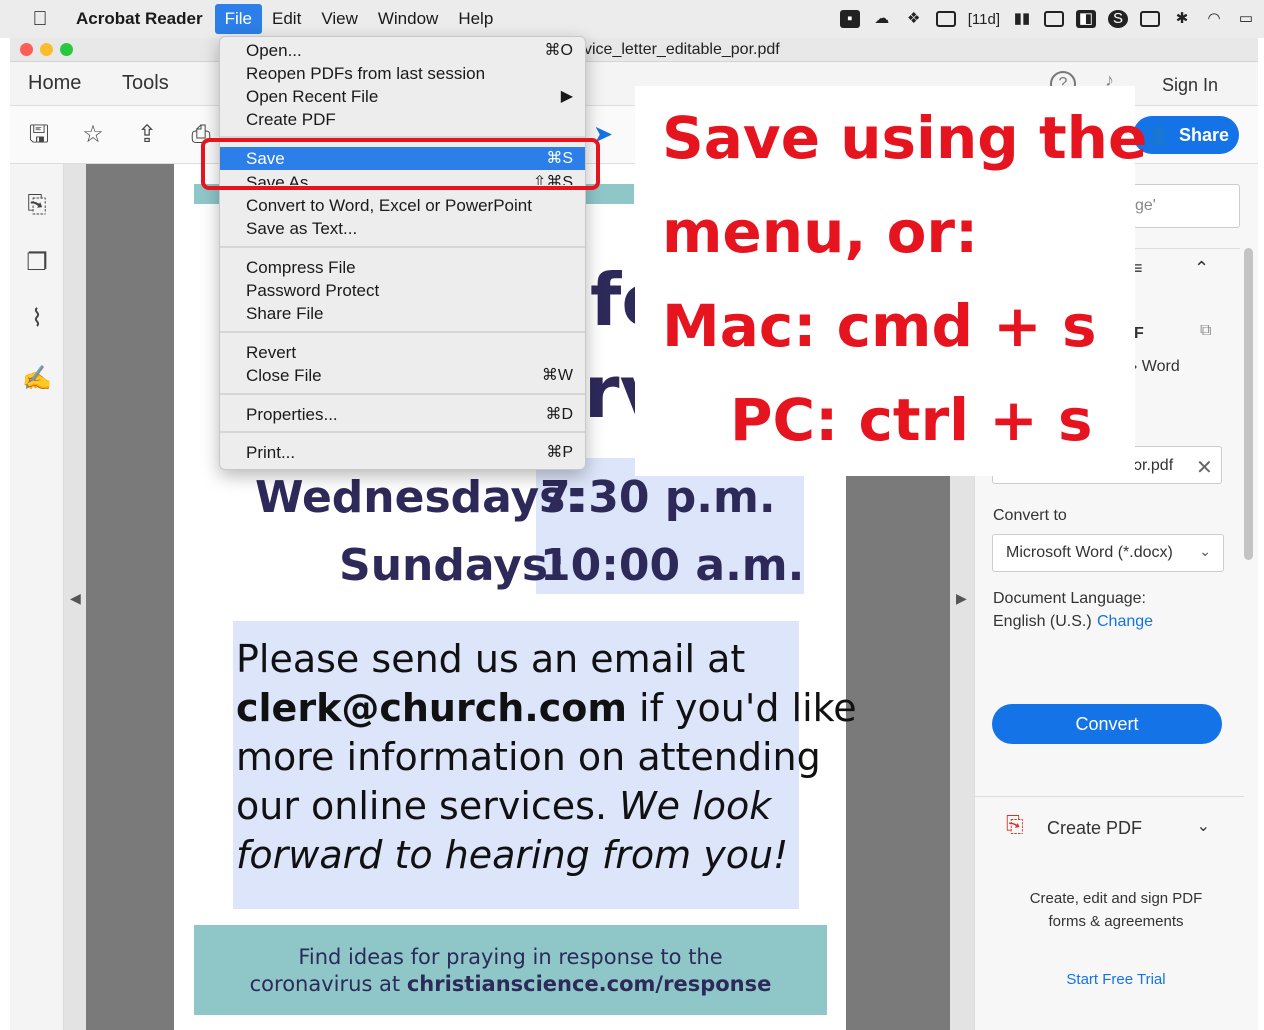  I want to click on menu-item-compress: Compress File, so click(402, 267).